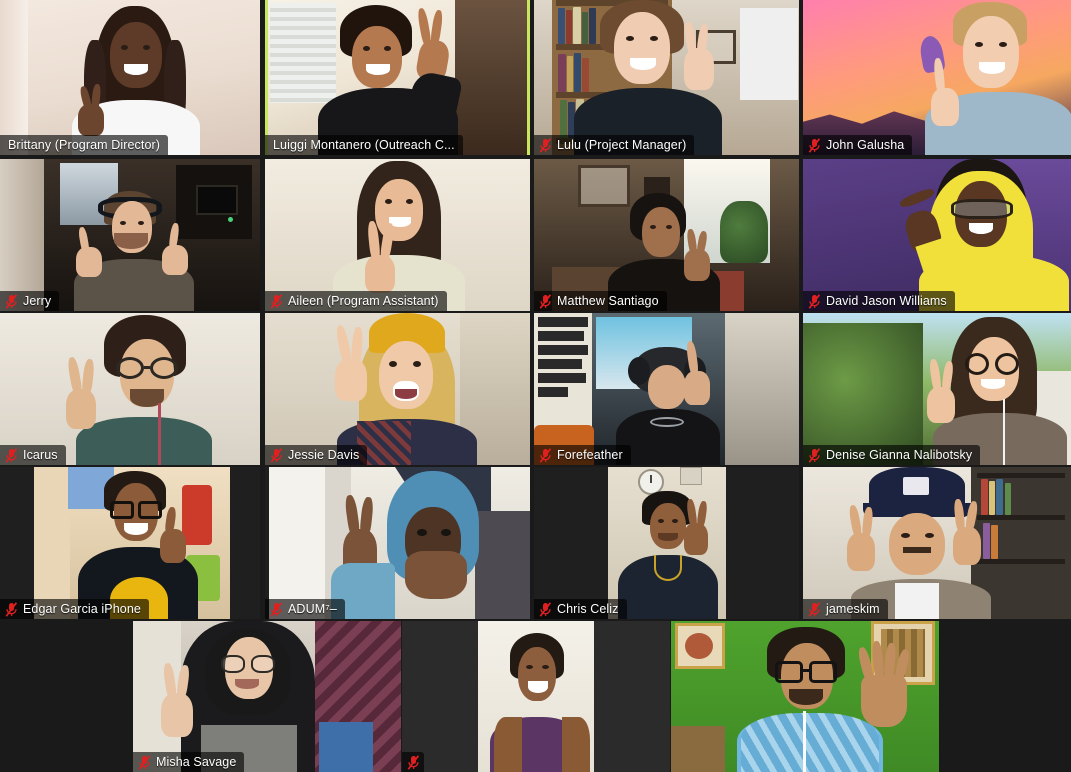 Image resolution: width=1071 pixels, height=772 pixels. Describe the element at coordinates (82, 609) in the screenshot. I see `participant-name: Edgar Garcia iPhone` at that location.